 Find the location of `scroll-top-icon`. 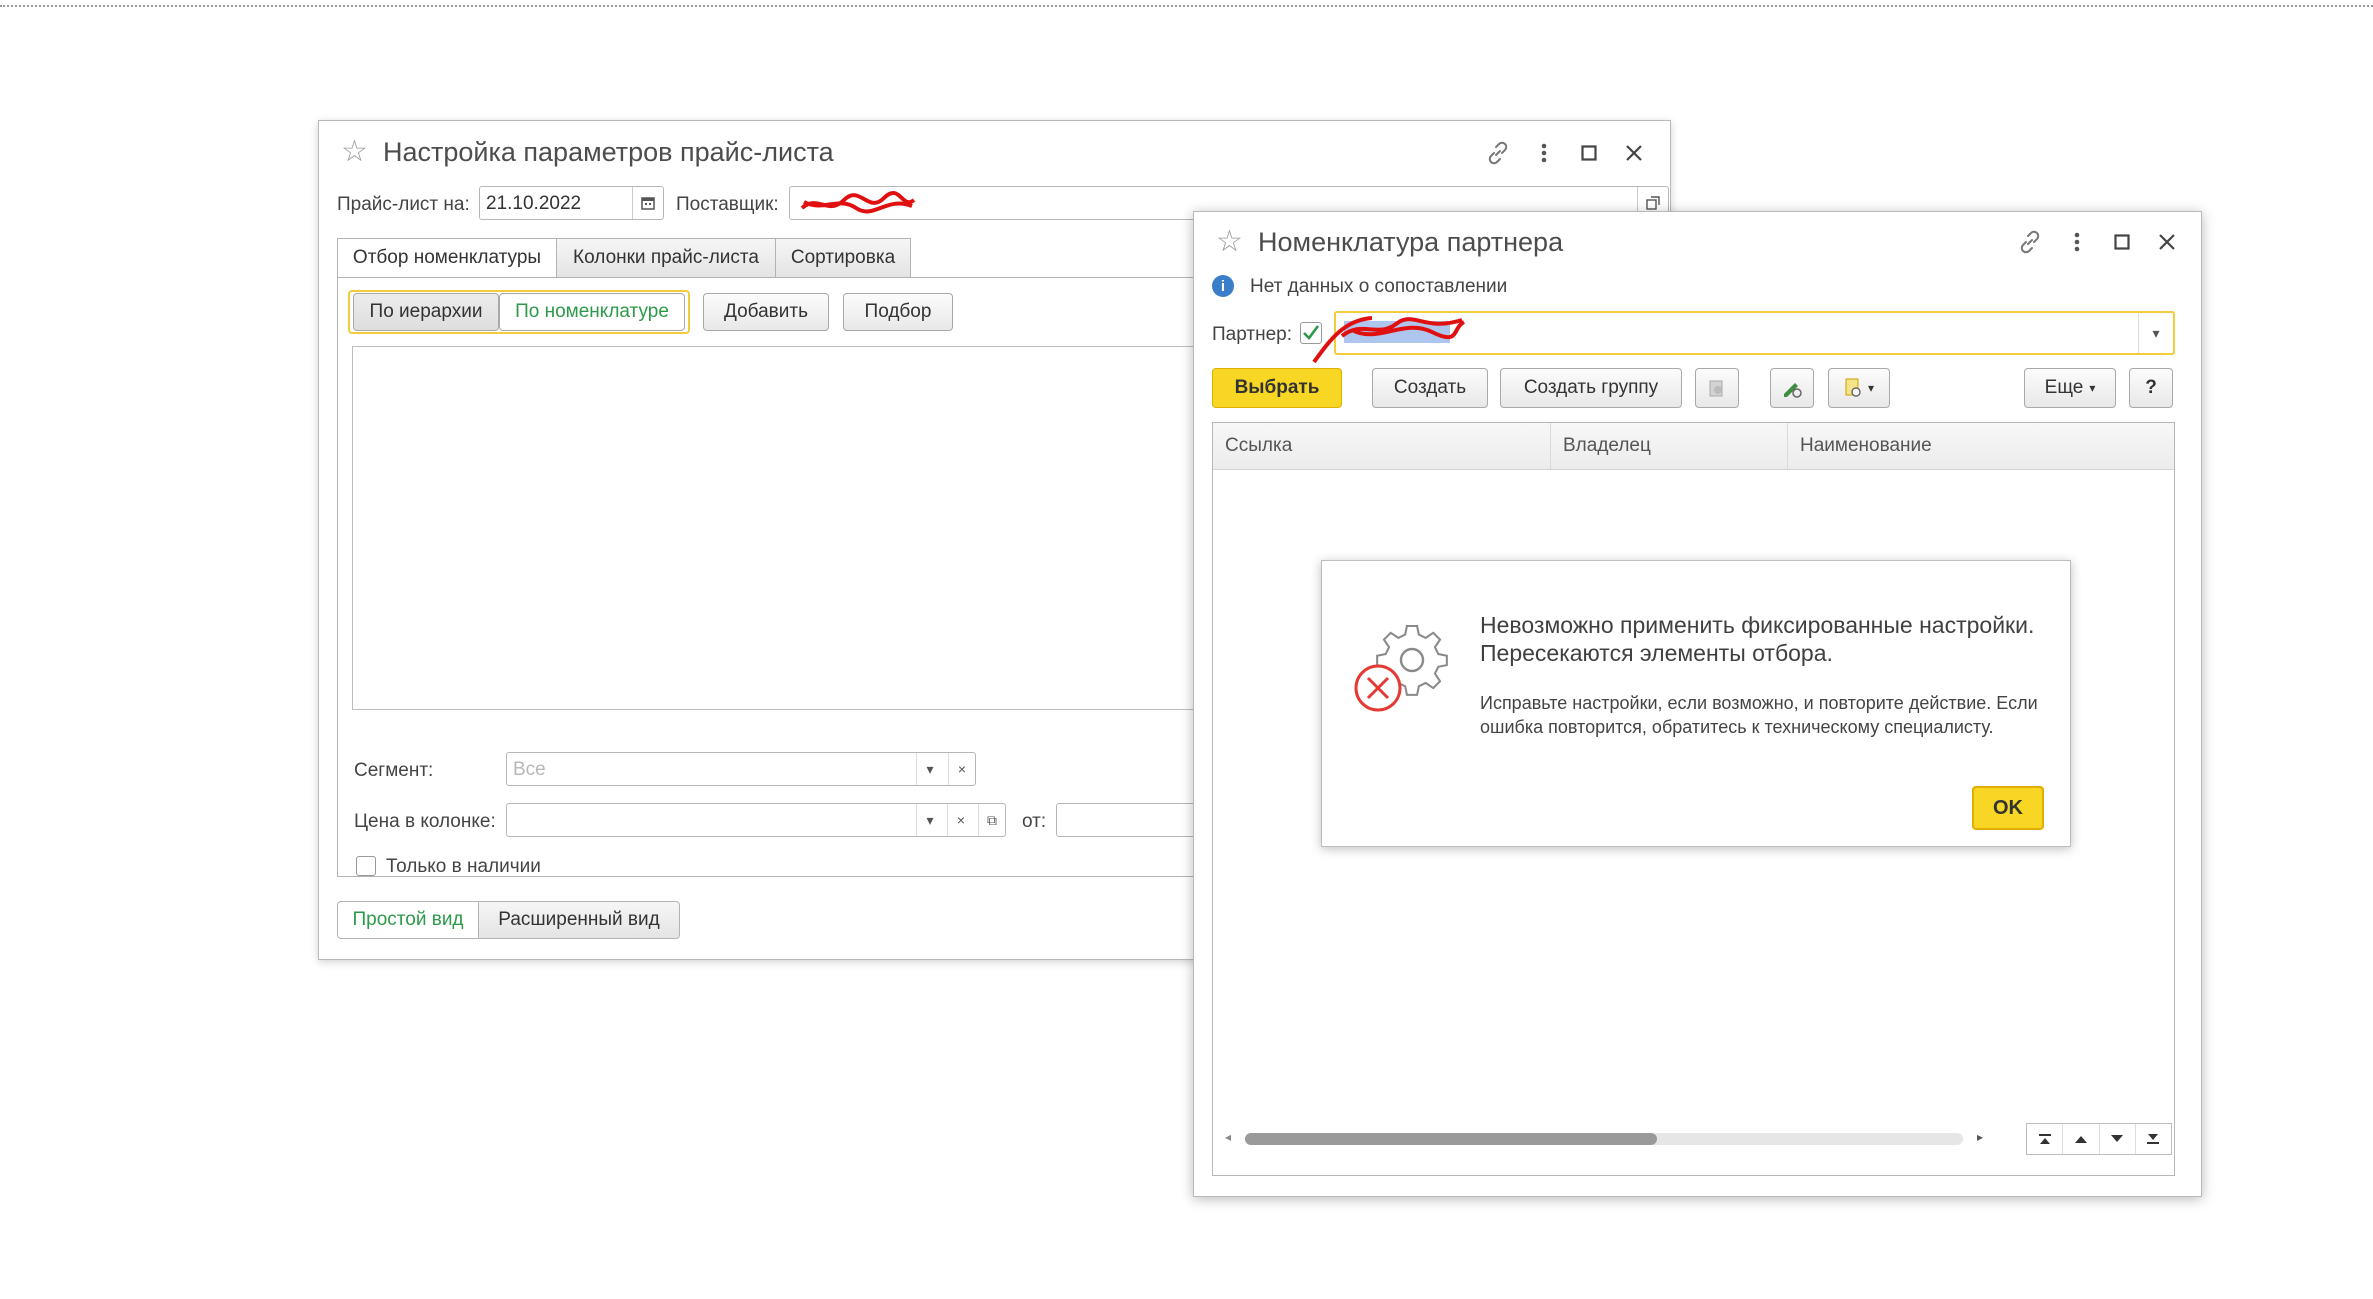

scroll-top-icon is located at coordinates (2045, 1139).